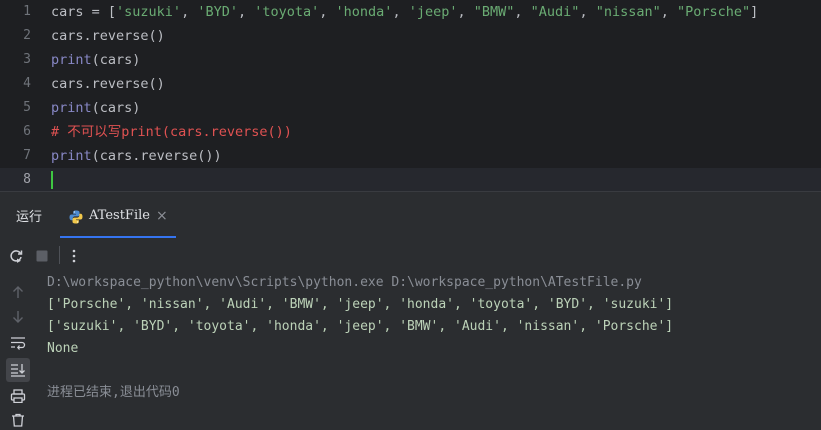 This screenshot has width=821, height=430. I want to click on scroll-up-button, so click(18, 292).